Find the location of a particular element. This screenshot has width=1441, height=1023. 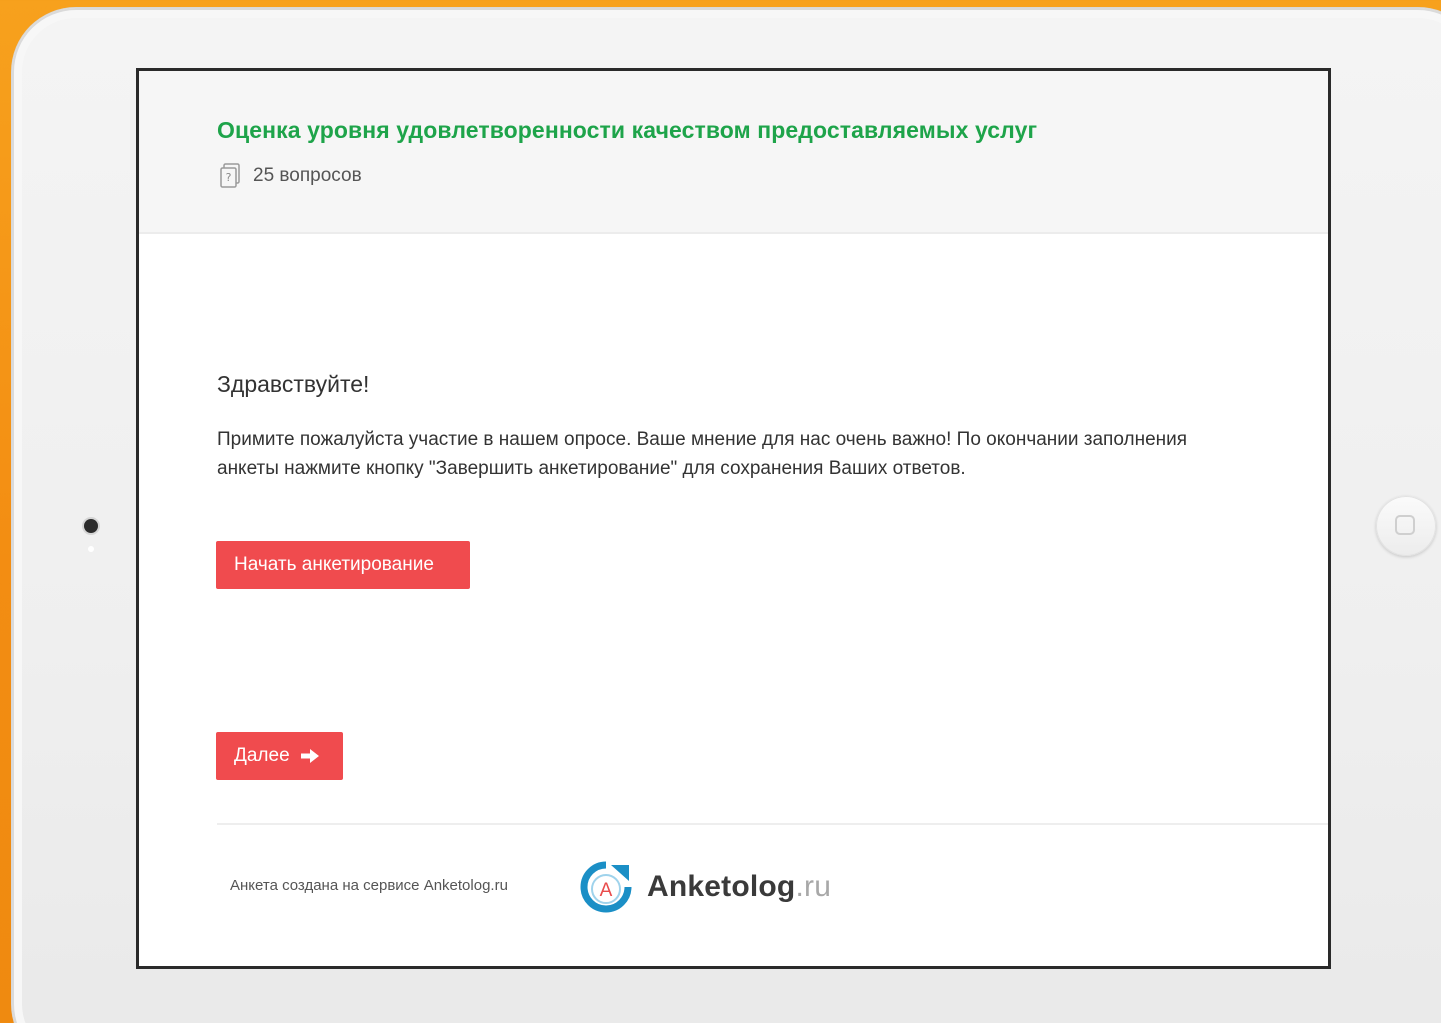

footer-divider is located at coordinates (772, 824).